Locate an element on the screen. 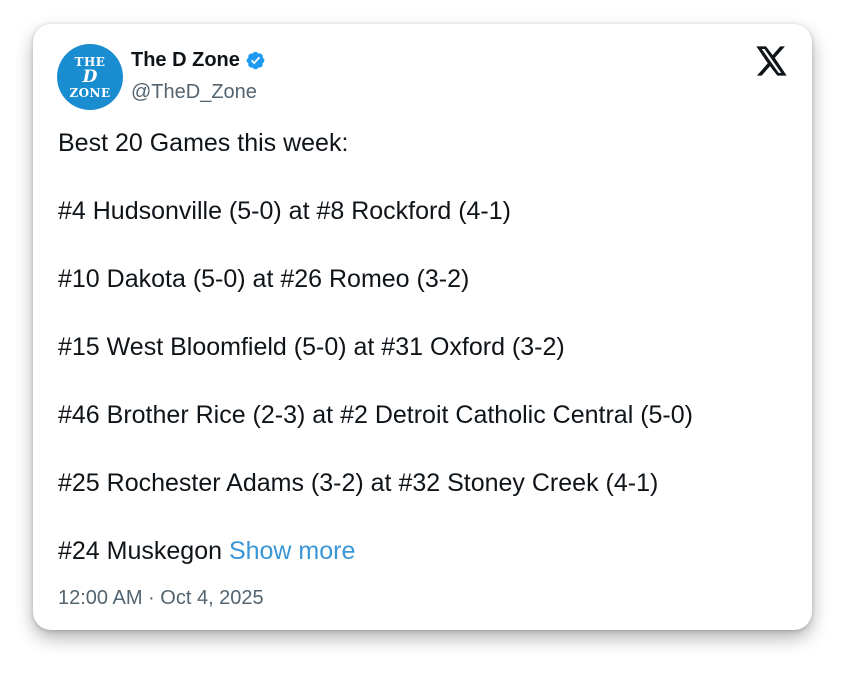 The height and width of the screenshot is (673, 846). show-more-link: Show more is located at coordinates (292, 551).